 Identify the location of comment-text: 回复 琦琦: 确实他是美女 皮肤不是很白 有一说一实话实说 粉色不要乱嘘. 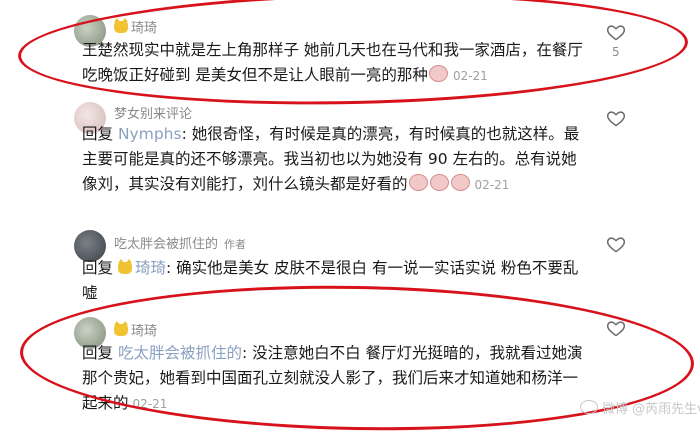
(330, 280).